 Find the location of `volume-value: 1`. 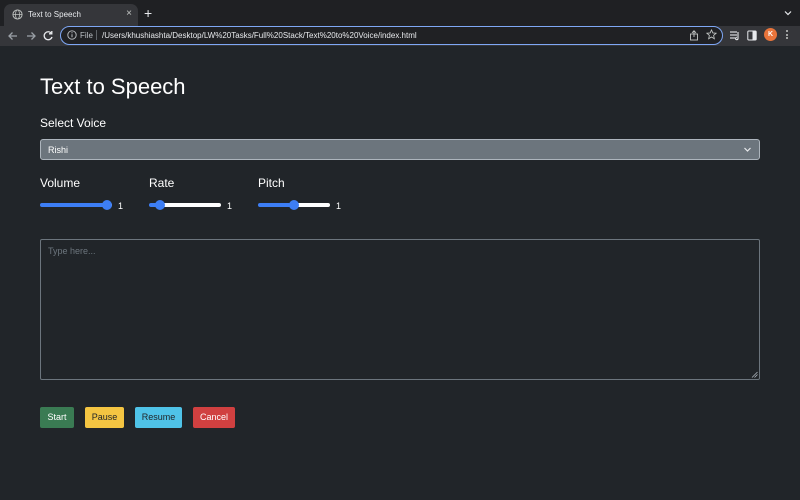

volume-value: 1 is located at coordinates (121, 206).